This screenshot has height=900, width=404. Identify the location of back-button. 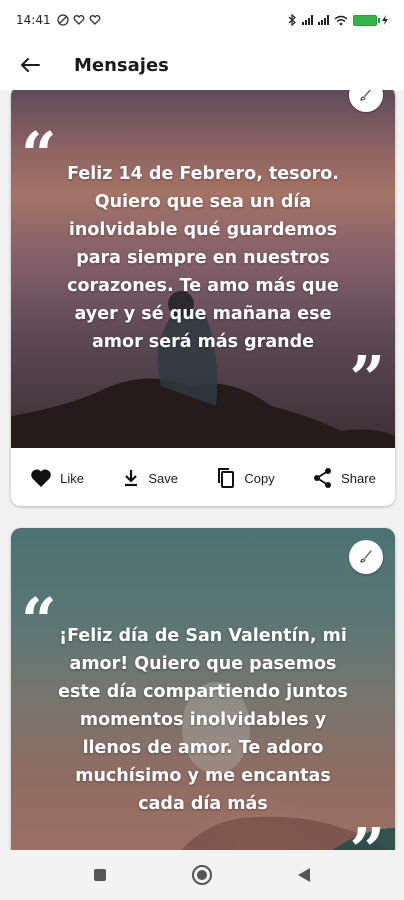
(30, 65).